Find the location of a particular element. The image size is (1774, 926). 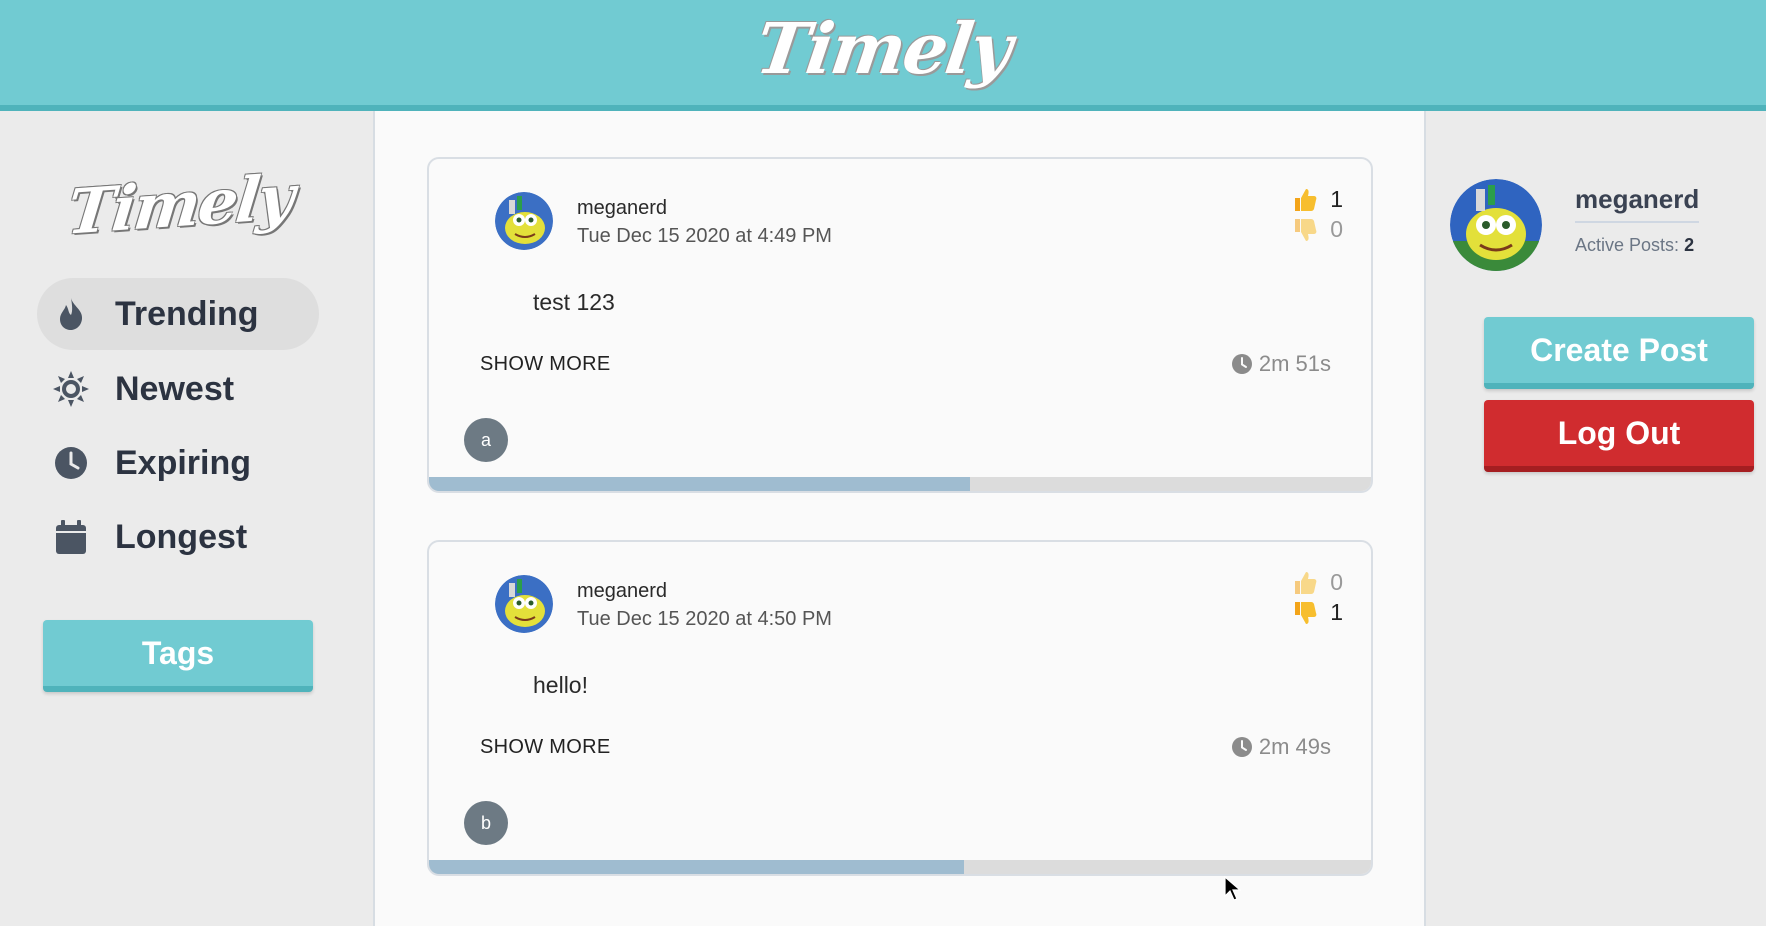

tags-button: Tags is located at coordinates (178, 656).